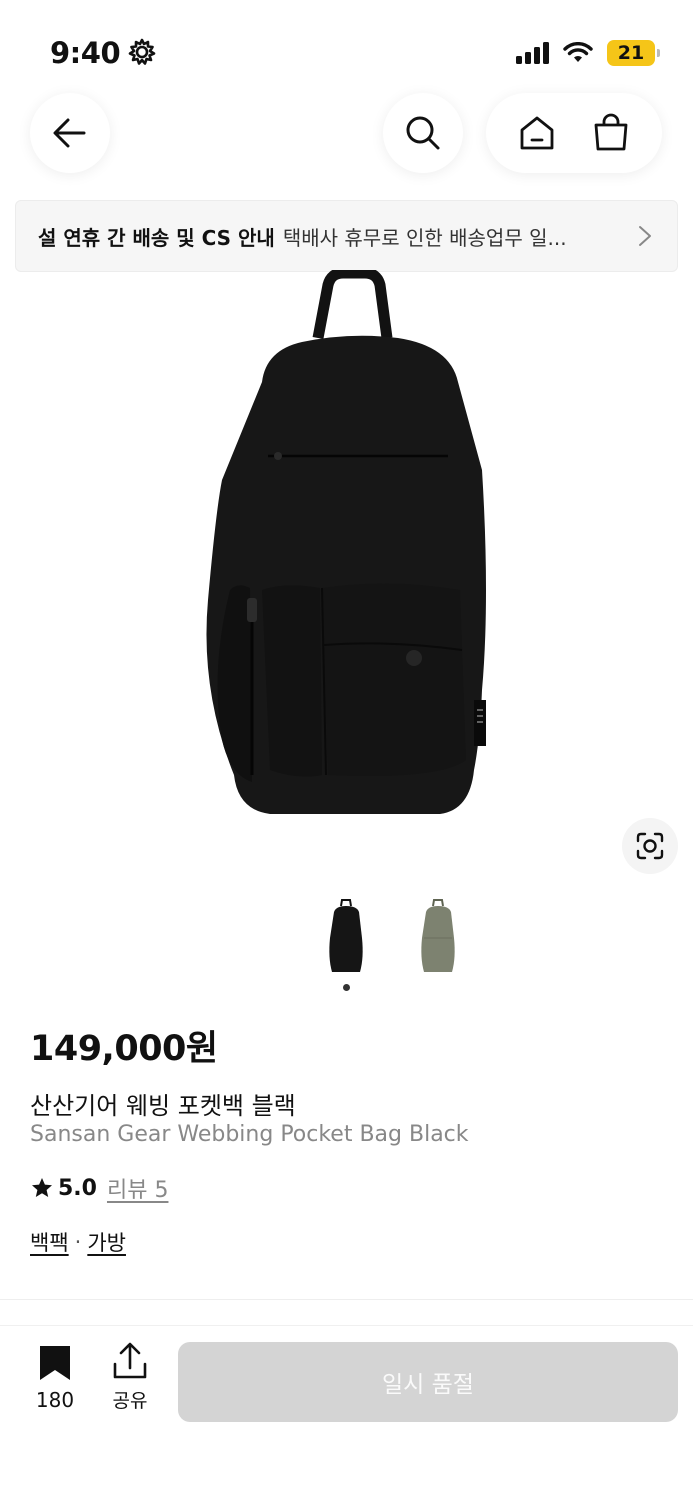 The height and width of the screenshot is (1500, 693). I want to click on star-icon, so click(42, 1187).